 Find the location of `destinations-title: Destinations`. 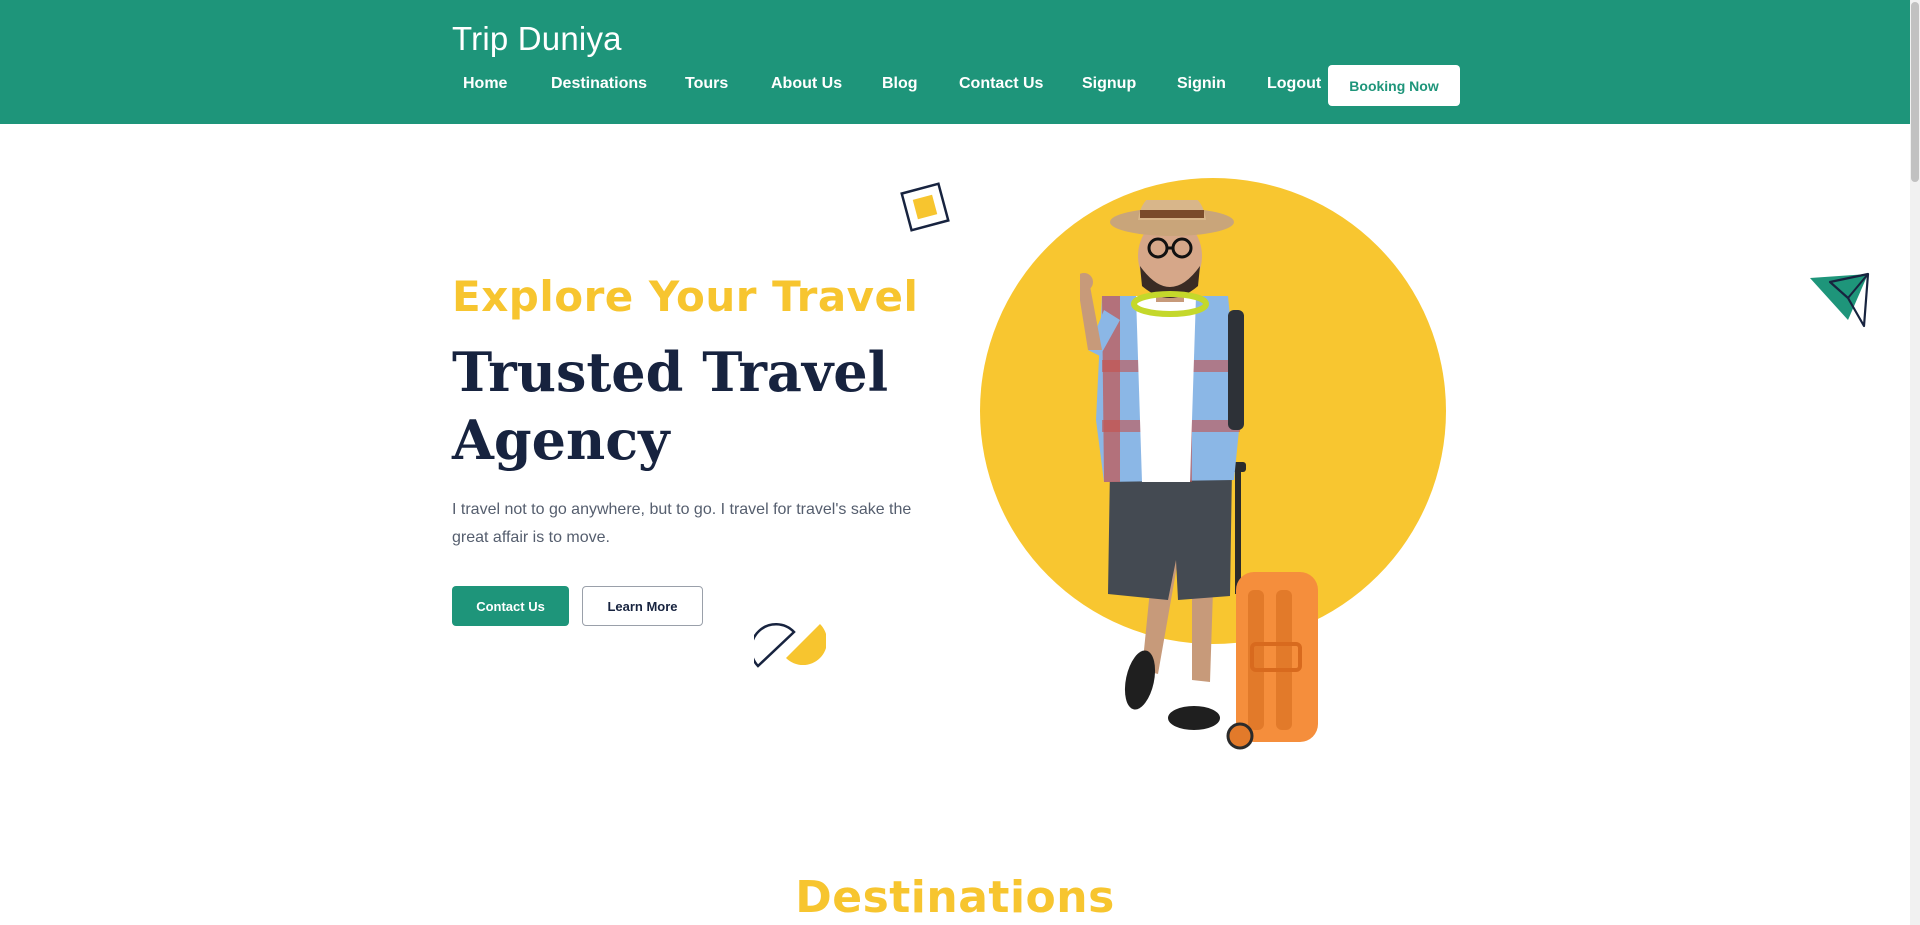

destinations-title: Destinations is located at coordinates (955, 897).